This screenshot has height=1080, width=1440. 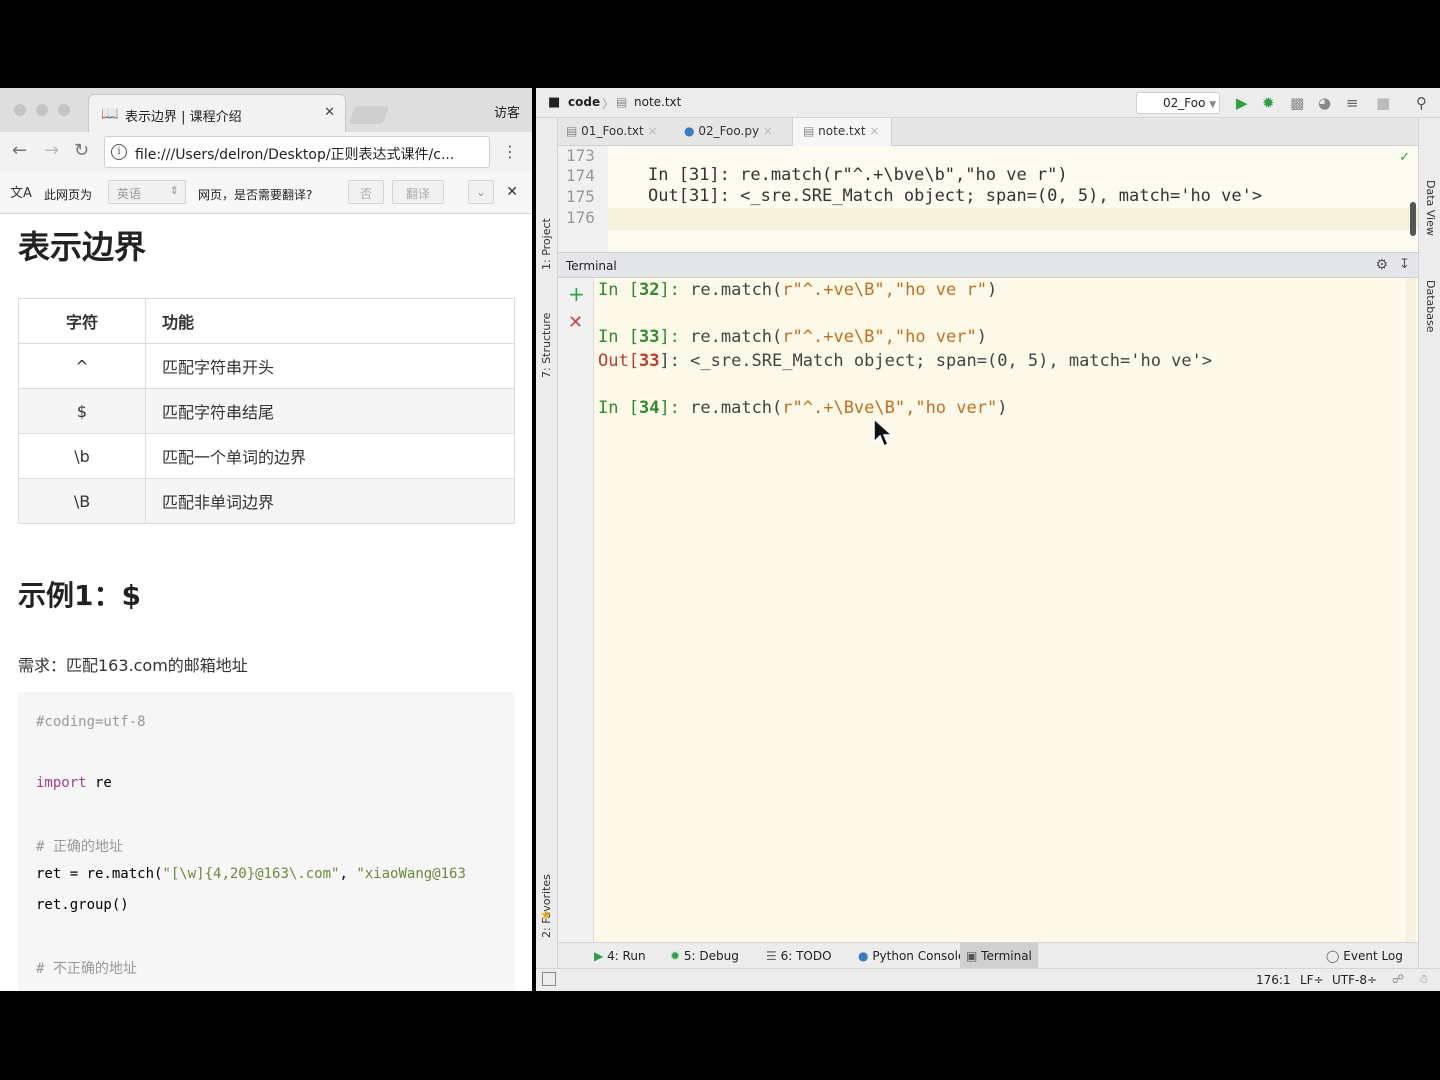 I want to click on gear-icon: ⚙, so click(x=1381, y=265).